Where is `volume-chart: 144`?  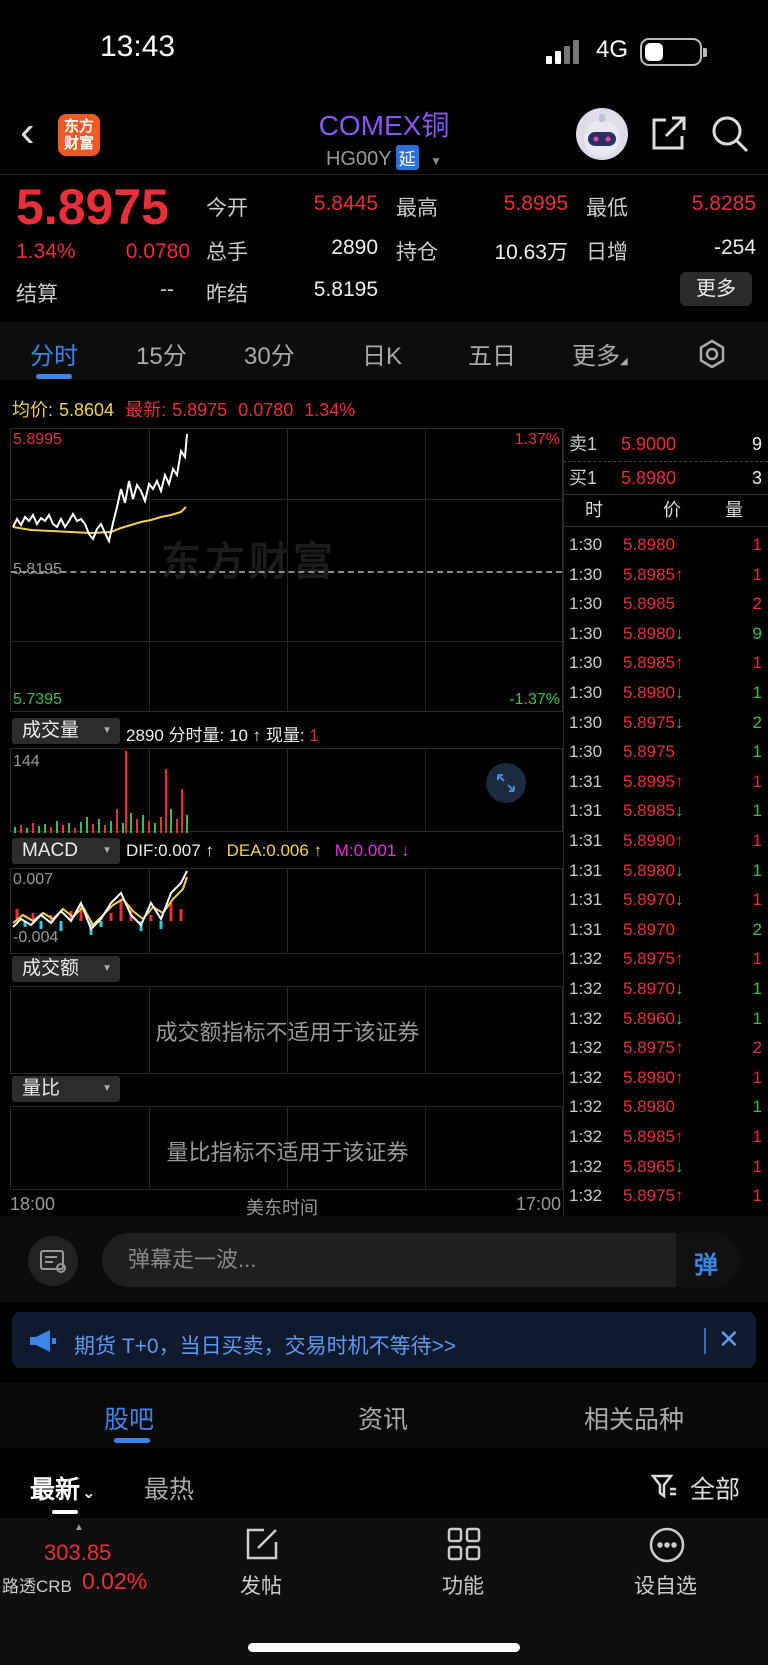
volume-chart: 144 is located at coordinates (286, 790).